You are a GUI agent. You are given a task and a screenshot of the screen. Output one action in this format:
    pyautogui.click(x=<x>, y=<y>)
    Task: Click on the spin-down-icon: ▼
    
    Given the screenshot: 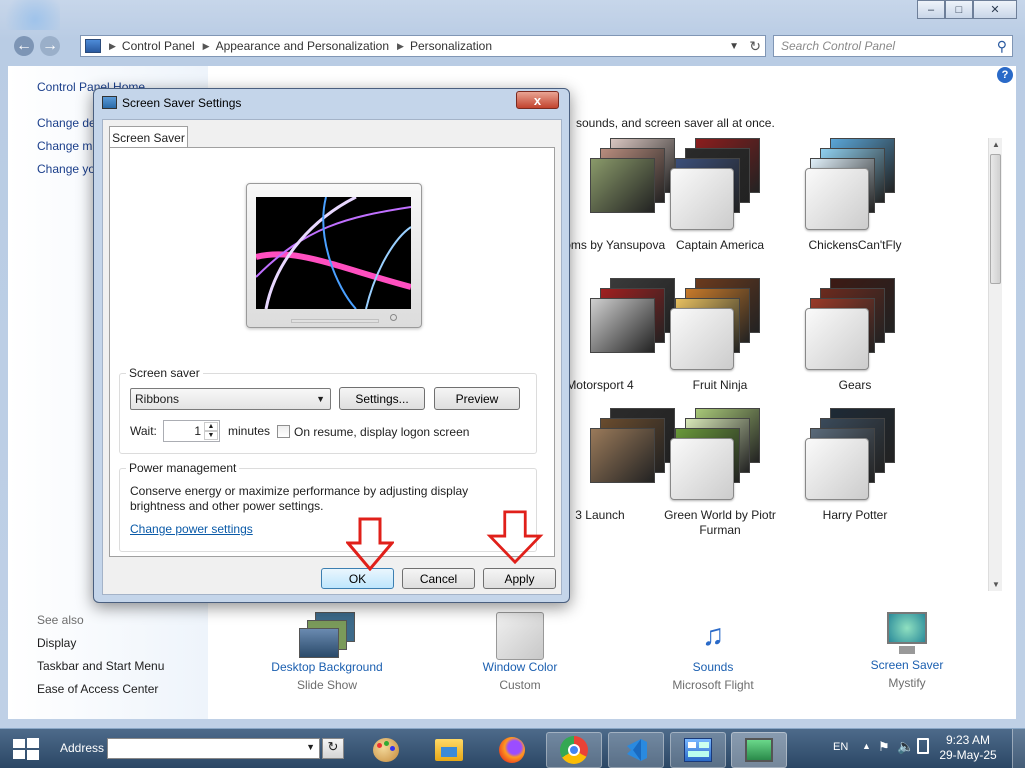 What is the action you would take?
    pyautogui.click(x=211, y=435)
    